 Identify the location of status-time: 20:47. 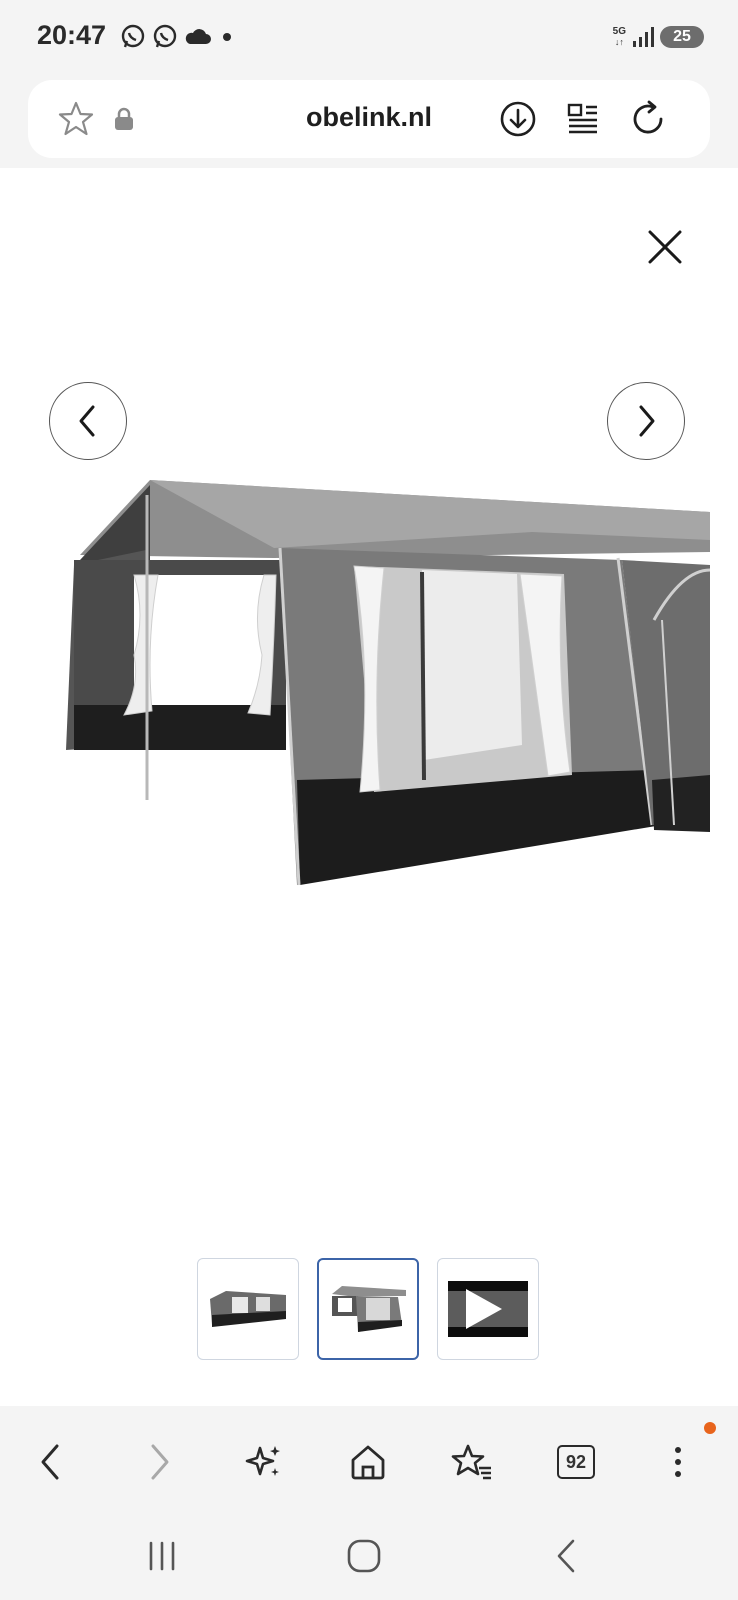
(72, 35).